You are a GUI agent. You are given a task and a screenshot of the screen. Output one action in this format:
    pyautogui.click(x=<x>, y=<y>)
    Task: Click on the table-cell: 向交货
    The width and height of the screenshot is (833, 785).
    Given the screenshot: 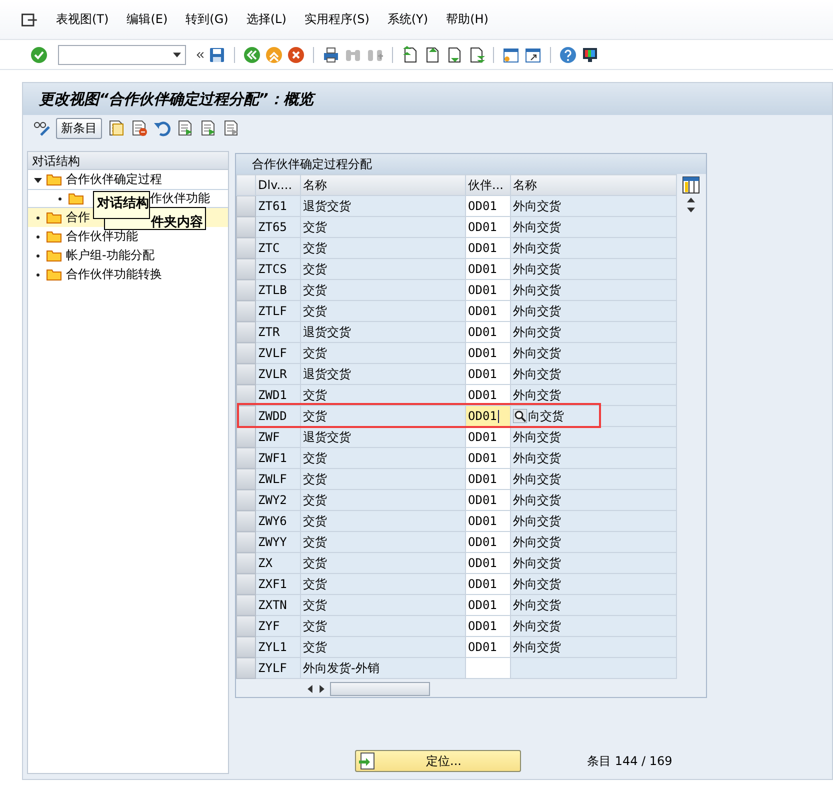 What is the action you would take?
    pyautogui.click(x=593, y=416)
    